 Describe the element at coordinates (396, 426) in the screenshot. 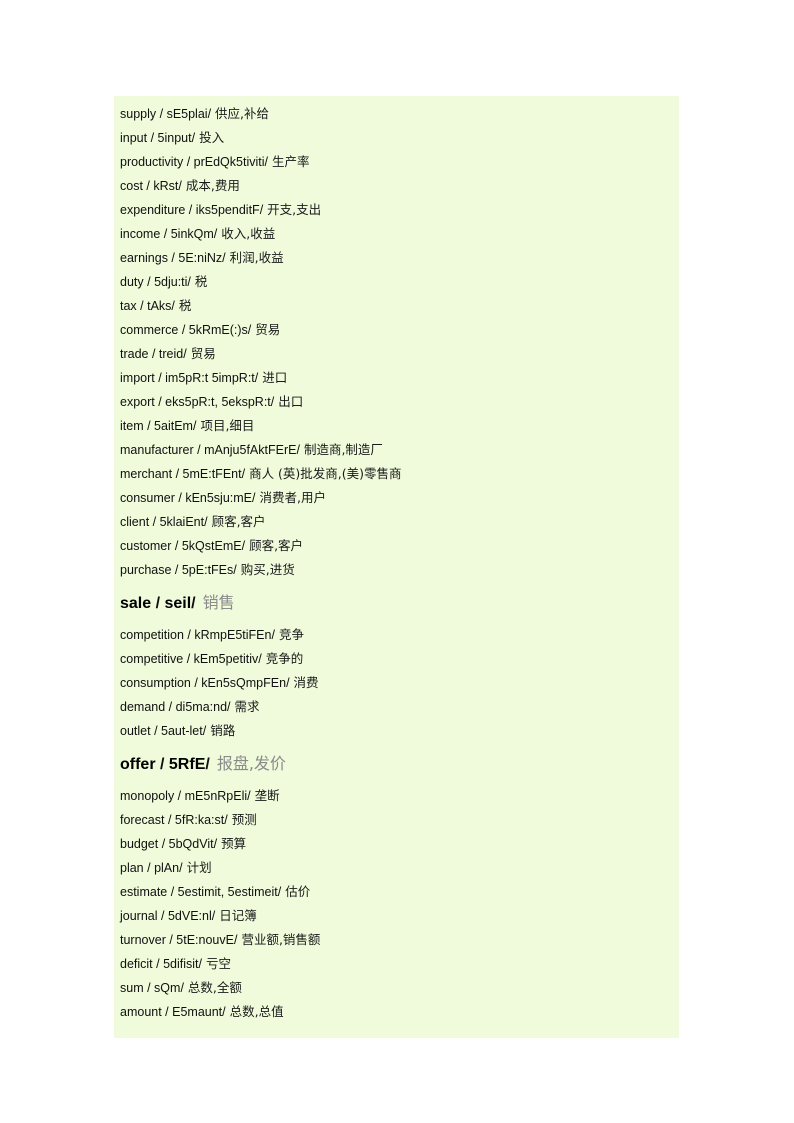

I see `vocabulary-entry: item / 5aitEm/项目,细目` at that location.